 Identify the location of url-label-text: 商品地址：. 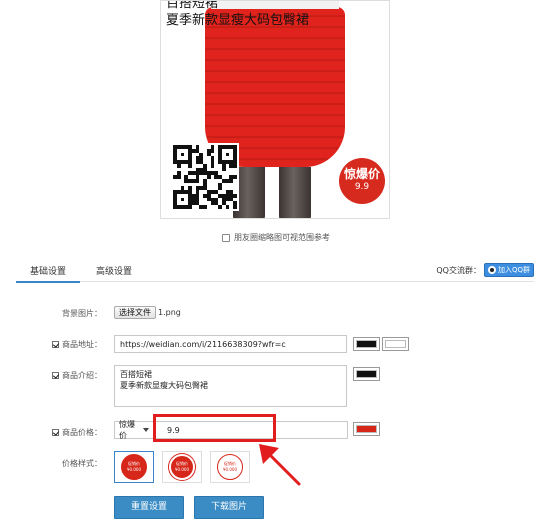
(82, 344).